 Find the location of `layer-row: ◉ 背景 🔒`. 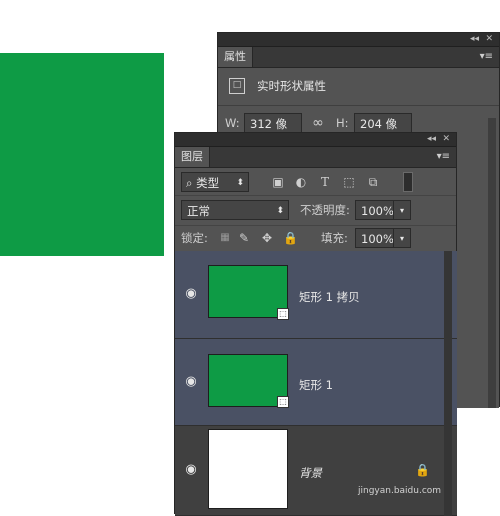

layer-row: ◉ 背景 🔒 is located at coordinates (316, 471).